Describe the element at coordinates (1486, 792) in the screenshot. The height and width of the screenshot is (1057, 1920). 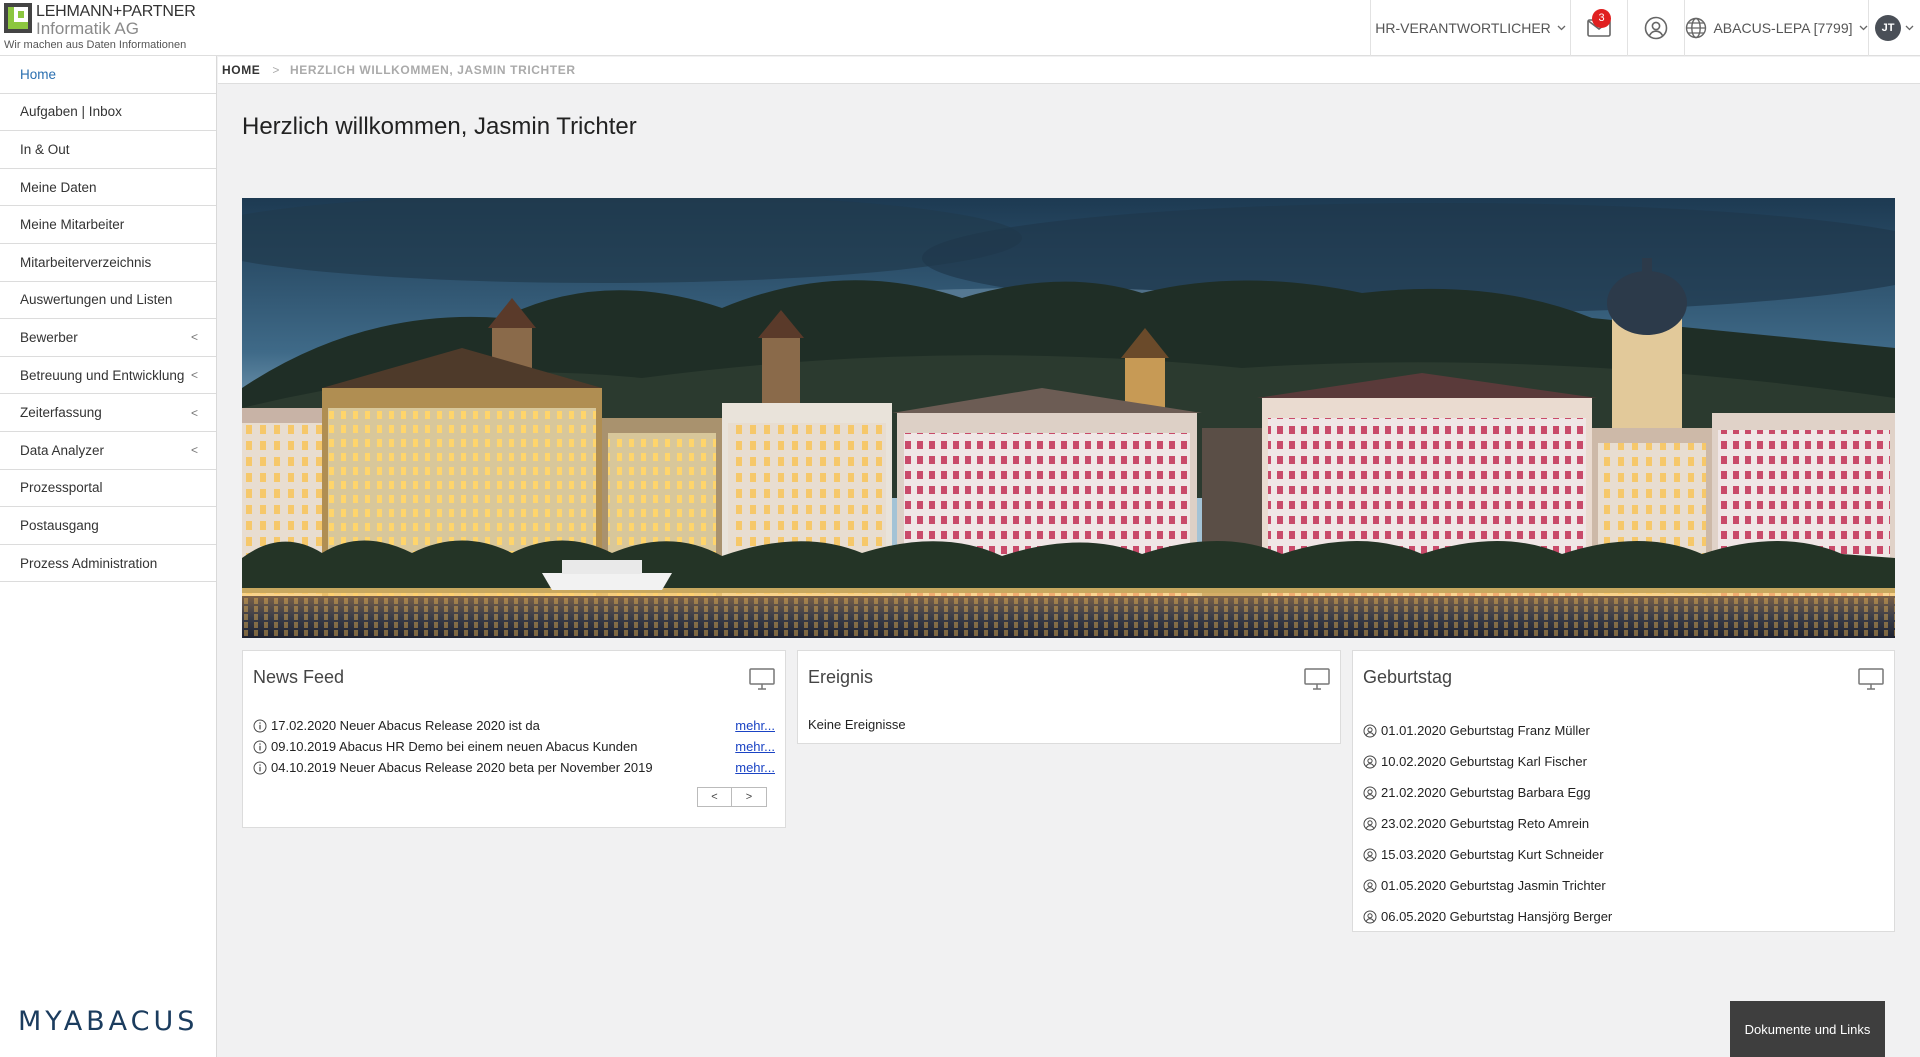
I see `birthday-item-text: 21.02.2020 Geburtstag Barbara Egg` at that location.